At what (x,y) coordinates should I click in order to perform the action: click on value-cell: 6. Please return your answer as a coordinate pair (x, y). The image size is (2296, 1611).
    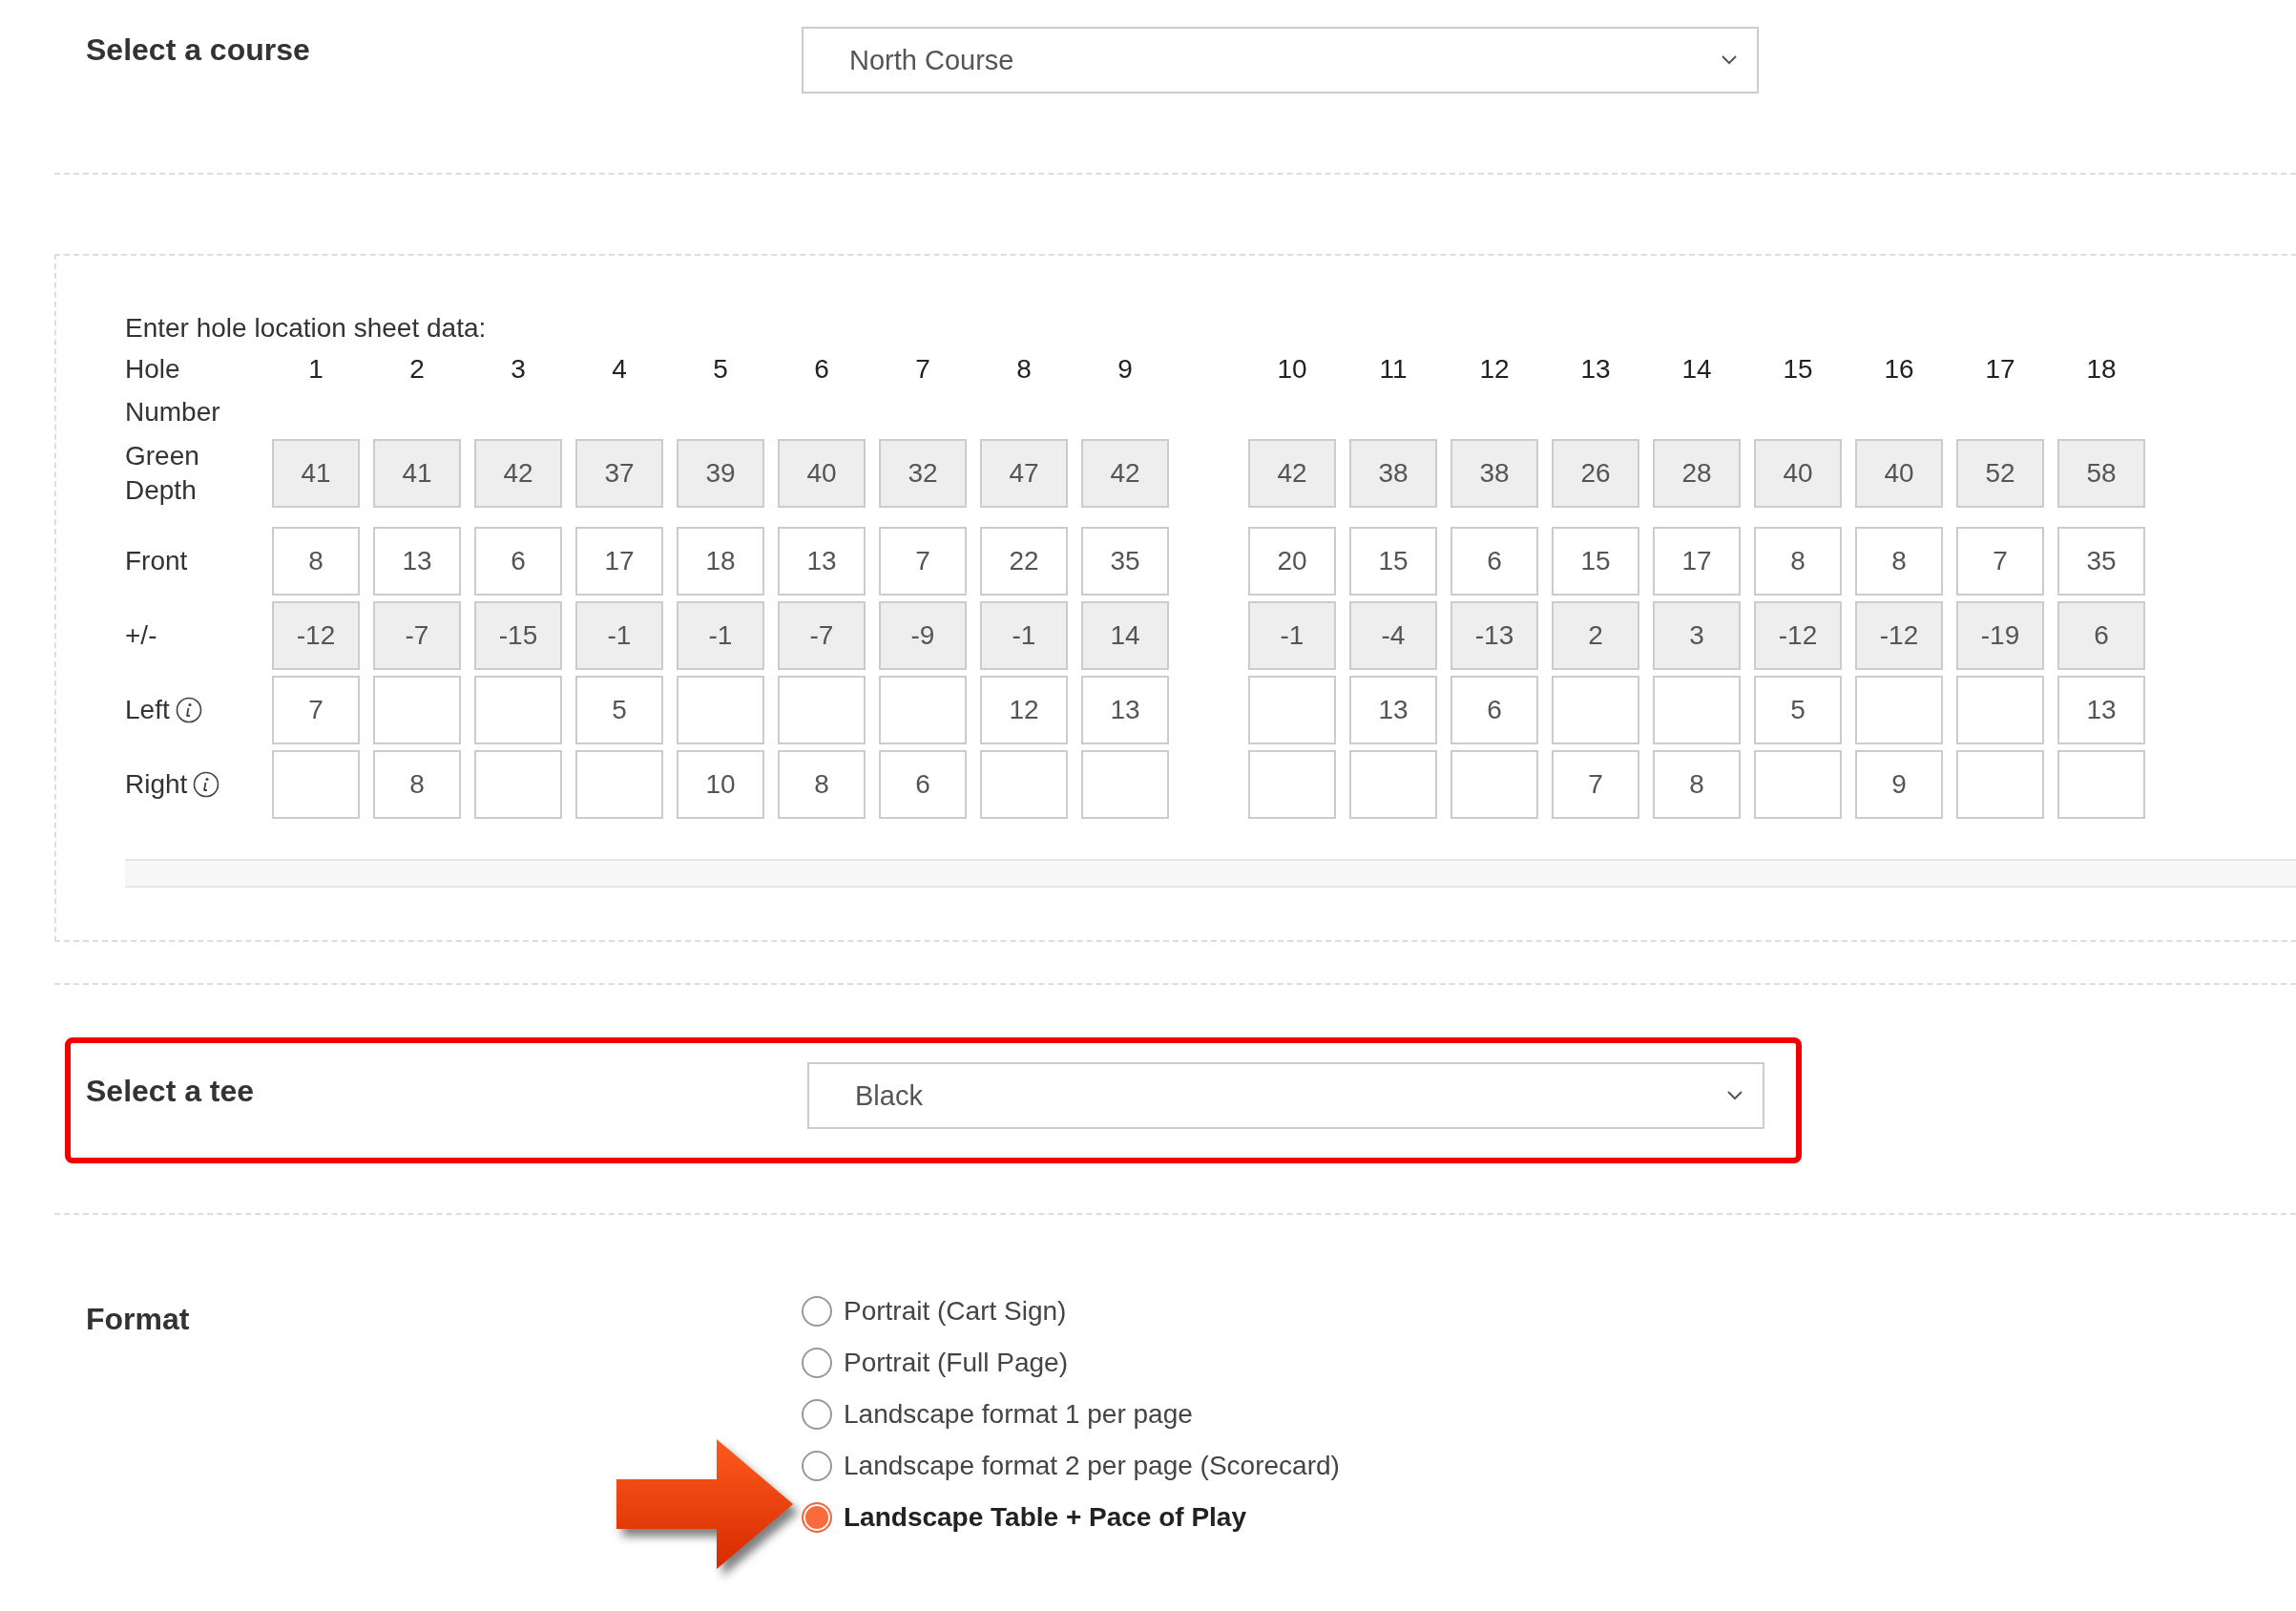
    Looking at the image, I should click on (2101, 635).